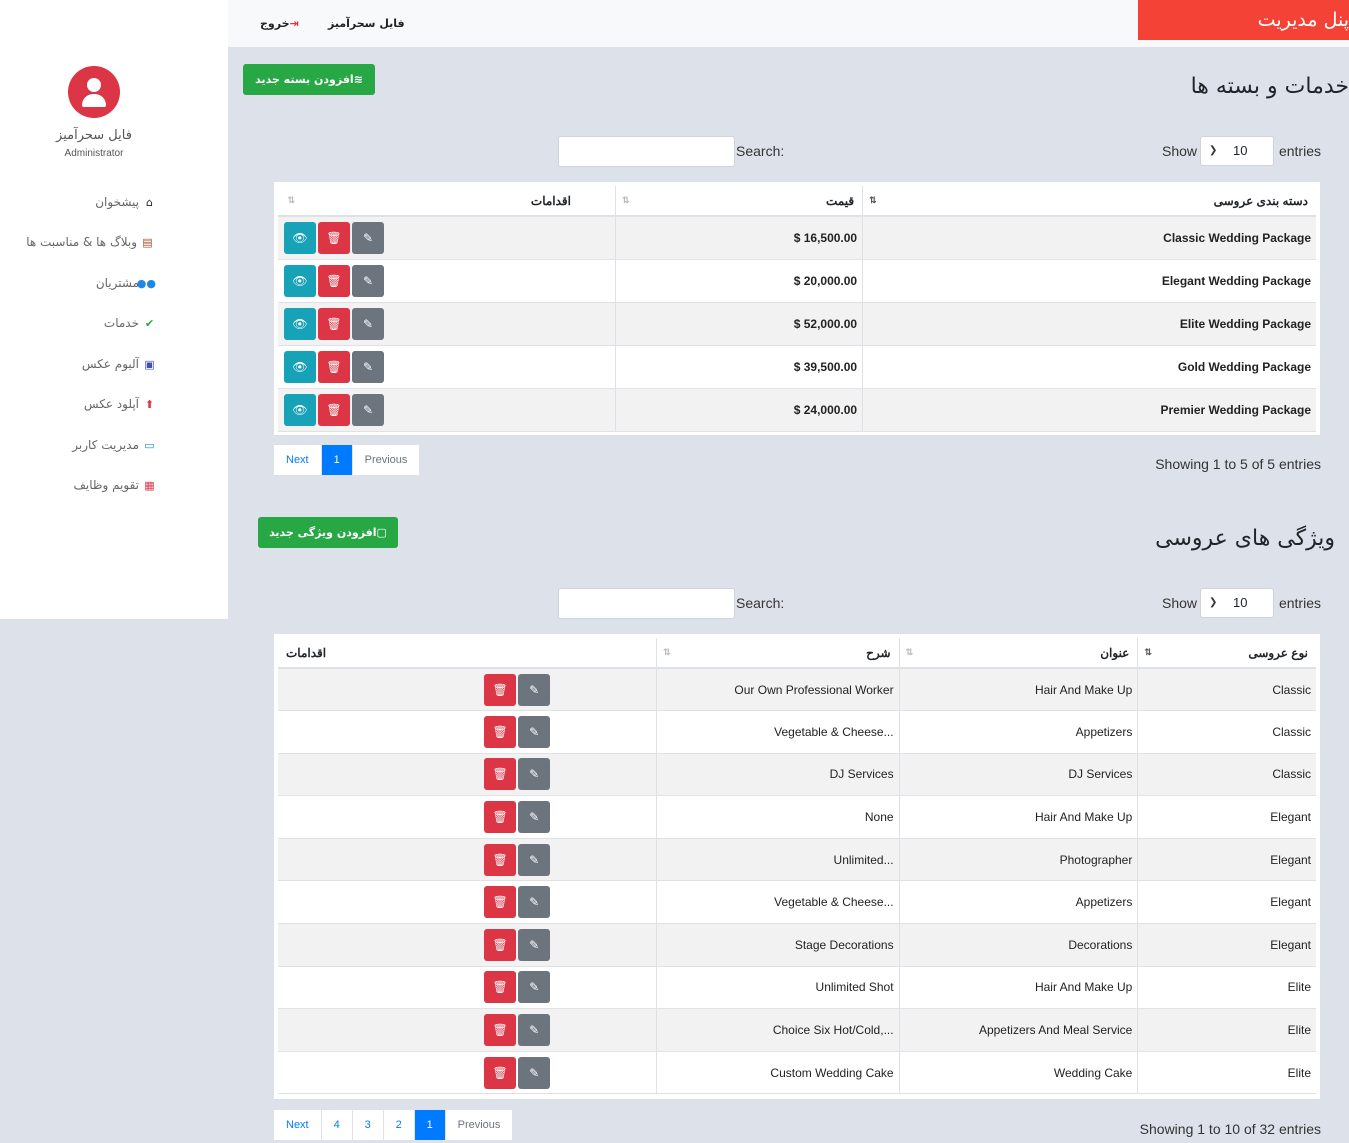 This screenshot has height=1143, width=1349. Describe the element at coordinates (778, 902) in the screenshot. I see `feature-desc: ...Vegetable & Cheese` at that location.